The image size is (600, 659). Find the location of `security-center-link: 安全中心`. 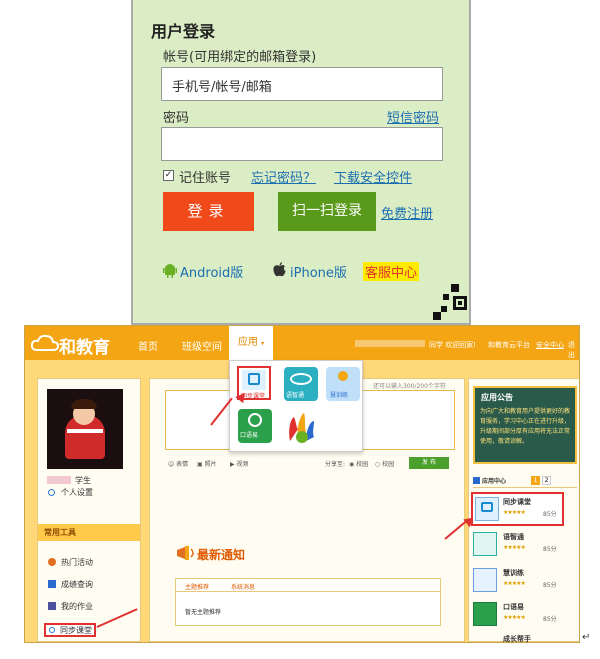

security-center-link: 安全中心 is located at coordinates (550, 345).